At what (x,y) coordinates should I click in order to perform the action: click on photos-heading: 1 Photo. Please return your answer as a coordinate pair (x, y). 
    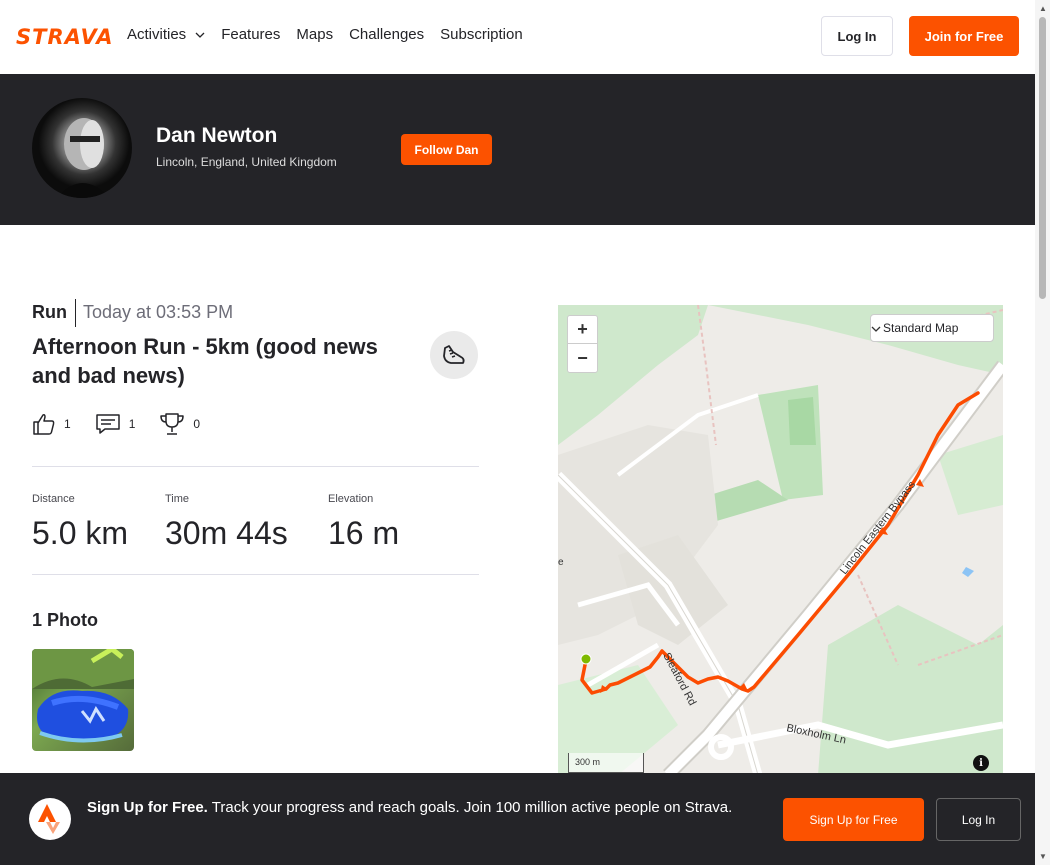
    Looking at the image, I should click on (65, 620).